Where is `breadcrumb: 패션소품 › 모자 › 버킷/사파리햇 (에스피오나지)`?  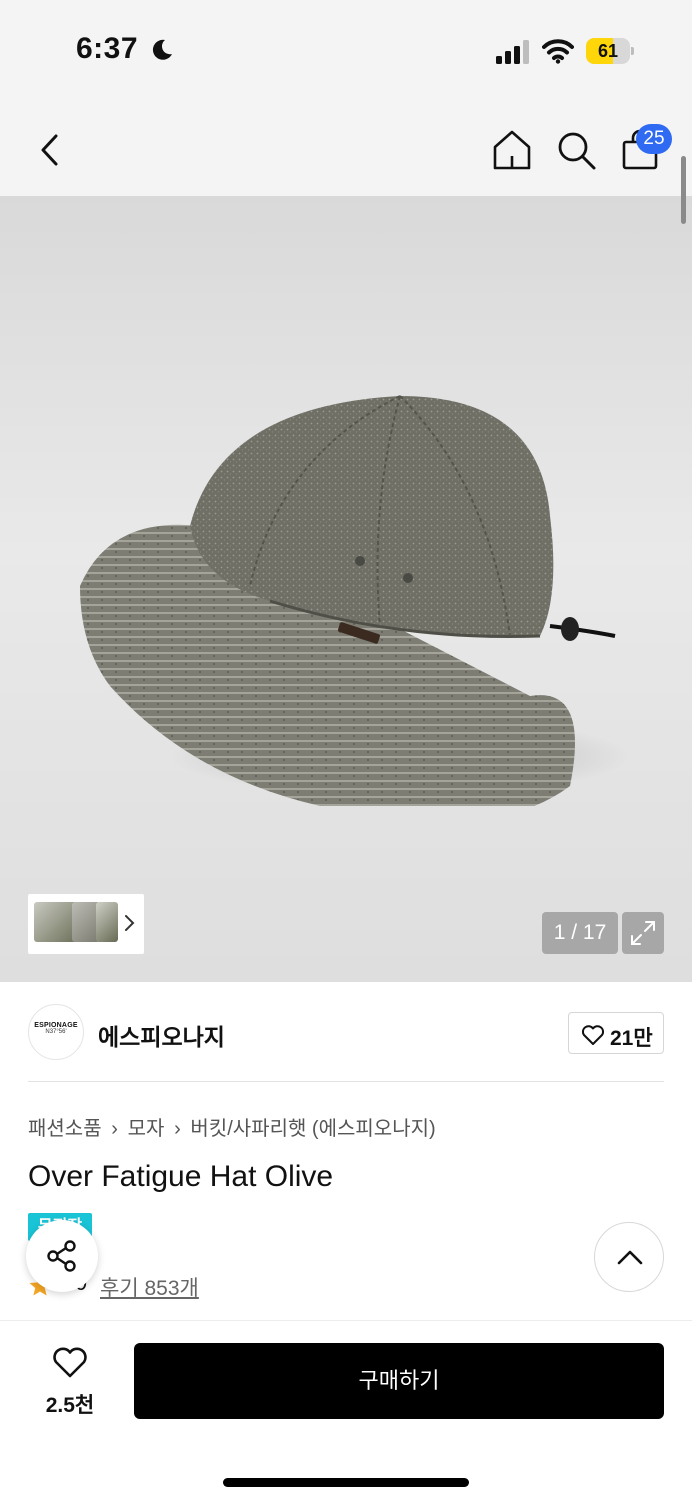
breadcrumb: 패션소품 › 모자 › 버킷/사파리햇 (에스피오나지) is located at coordinates (232, 1126).